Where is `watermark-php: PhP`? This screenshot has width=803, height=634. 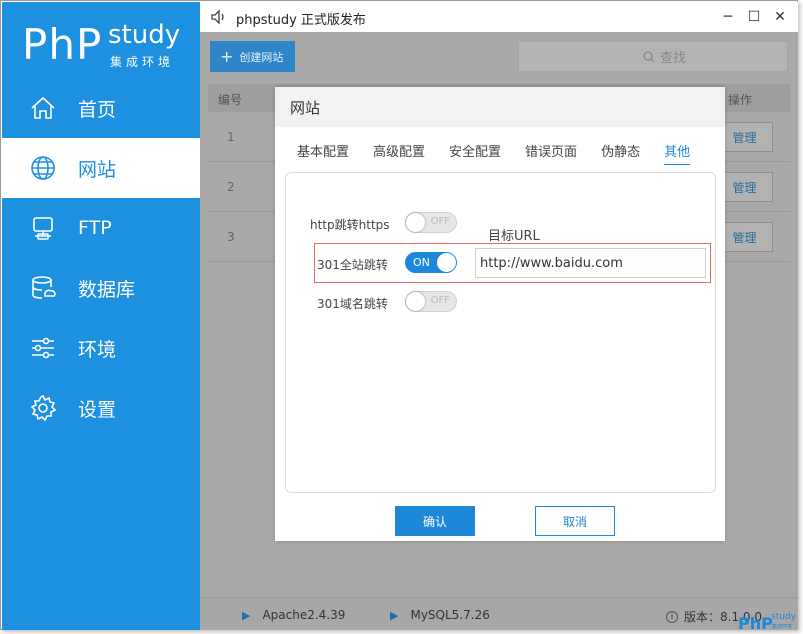 watermark-php: PhP is located at coordinates (755, 623).